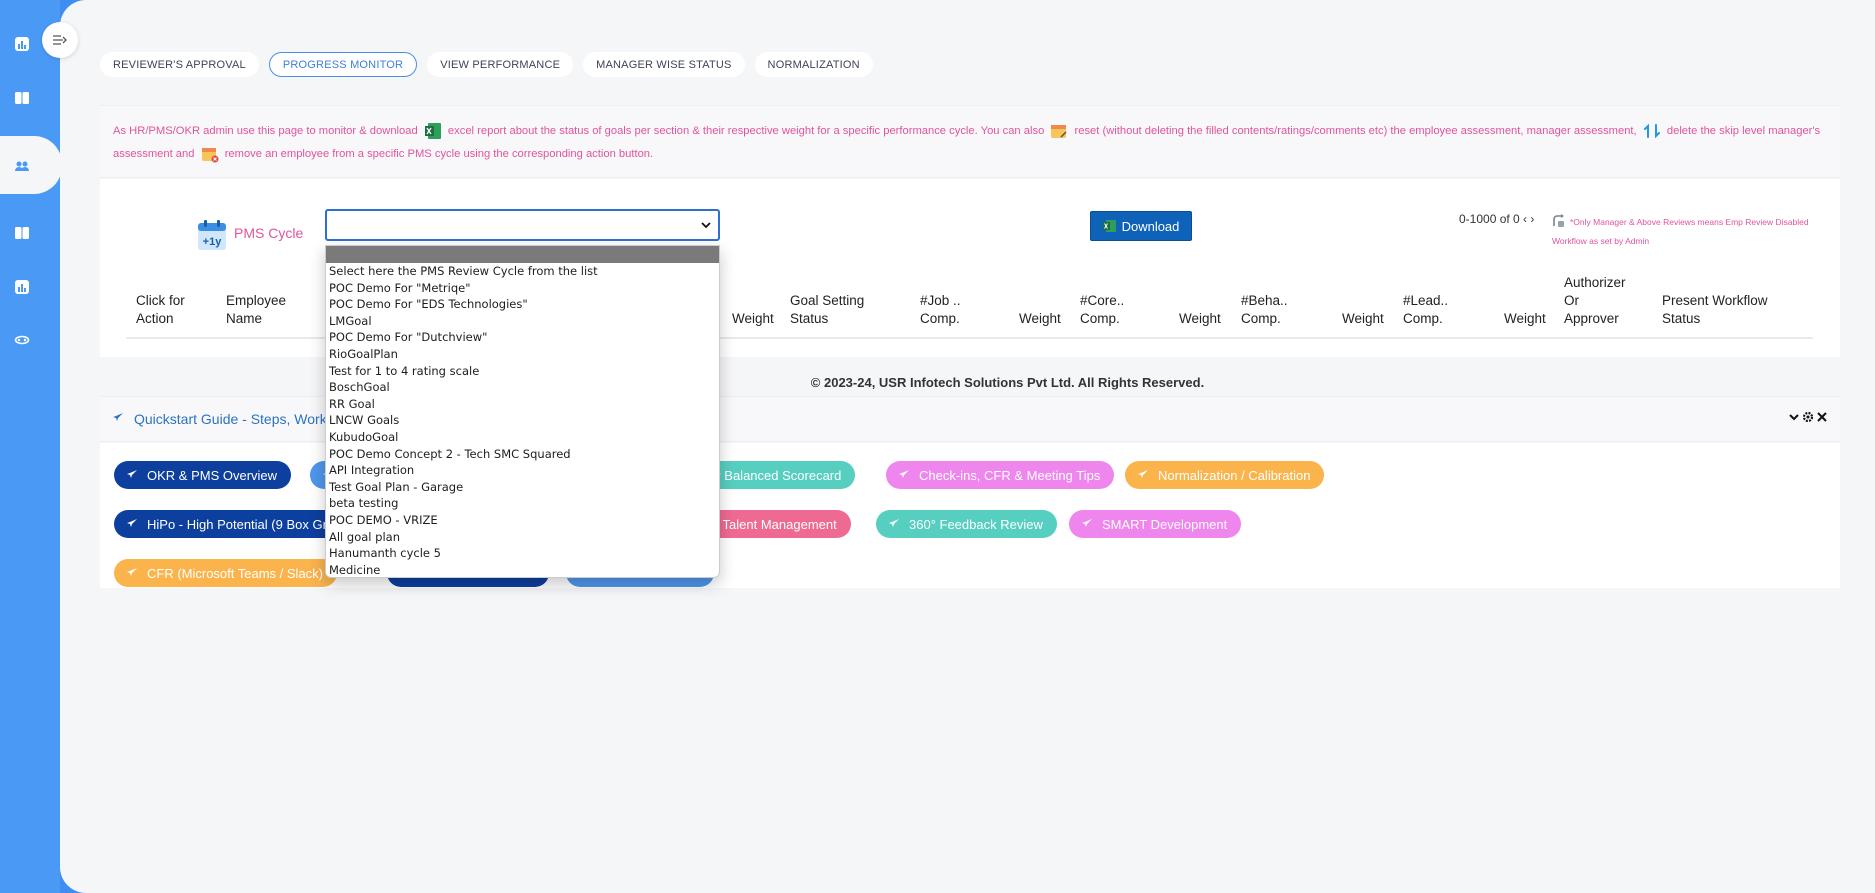 The width and height of the screenshot is (1875, 893). I want to click on dropdown-option: Test for 1 to 4 rating scale, so click(522, 371).